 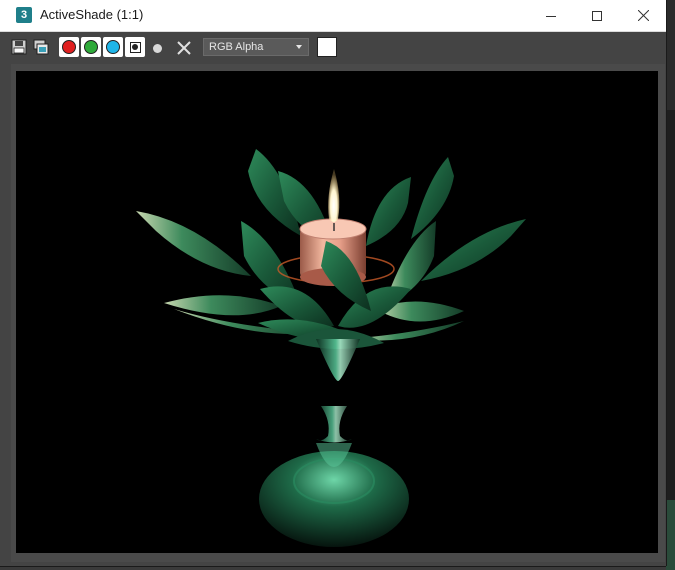 I want to click on close-icon, so click(x=643, y=15).